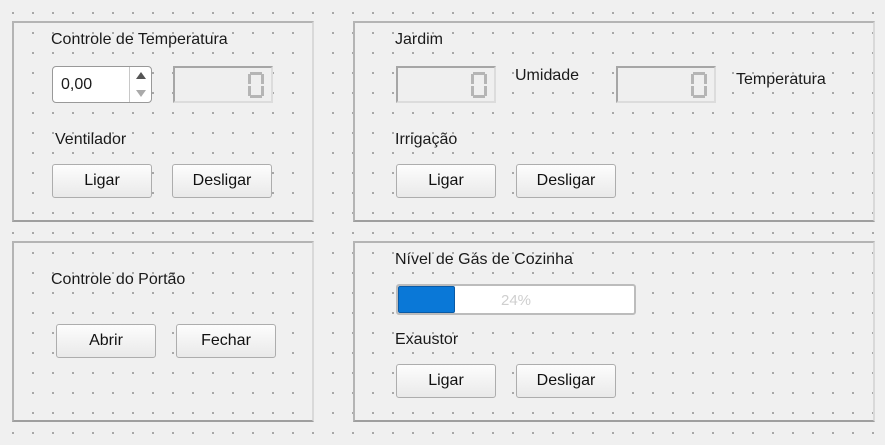 The width and height of the screenshot is (885, 445). What do you see at coordinates (106, 341) in the screenshot?
I see `gate-open-button: Abrir` at bounding box center [106, 341].